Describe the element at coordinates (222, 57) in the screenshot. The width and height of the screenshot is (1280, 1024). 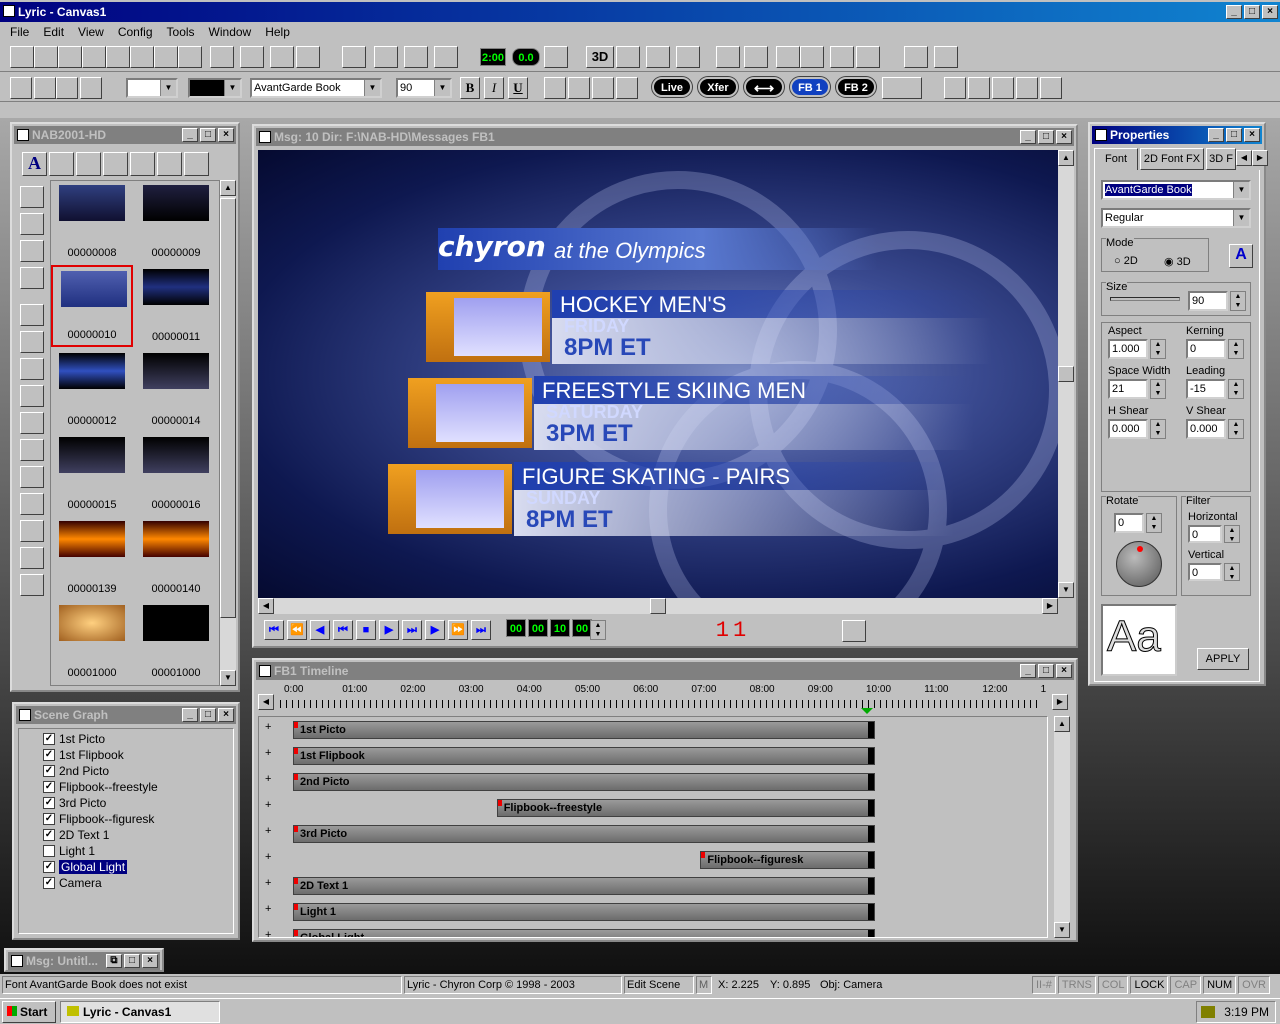
I see `undo-icon-button` at that location.